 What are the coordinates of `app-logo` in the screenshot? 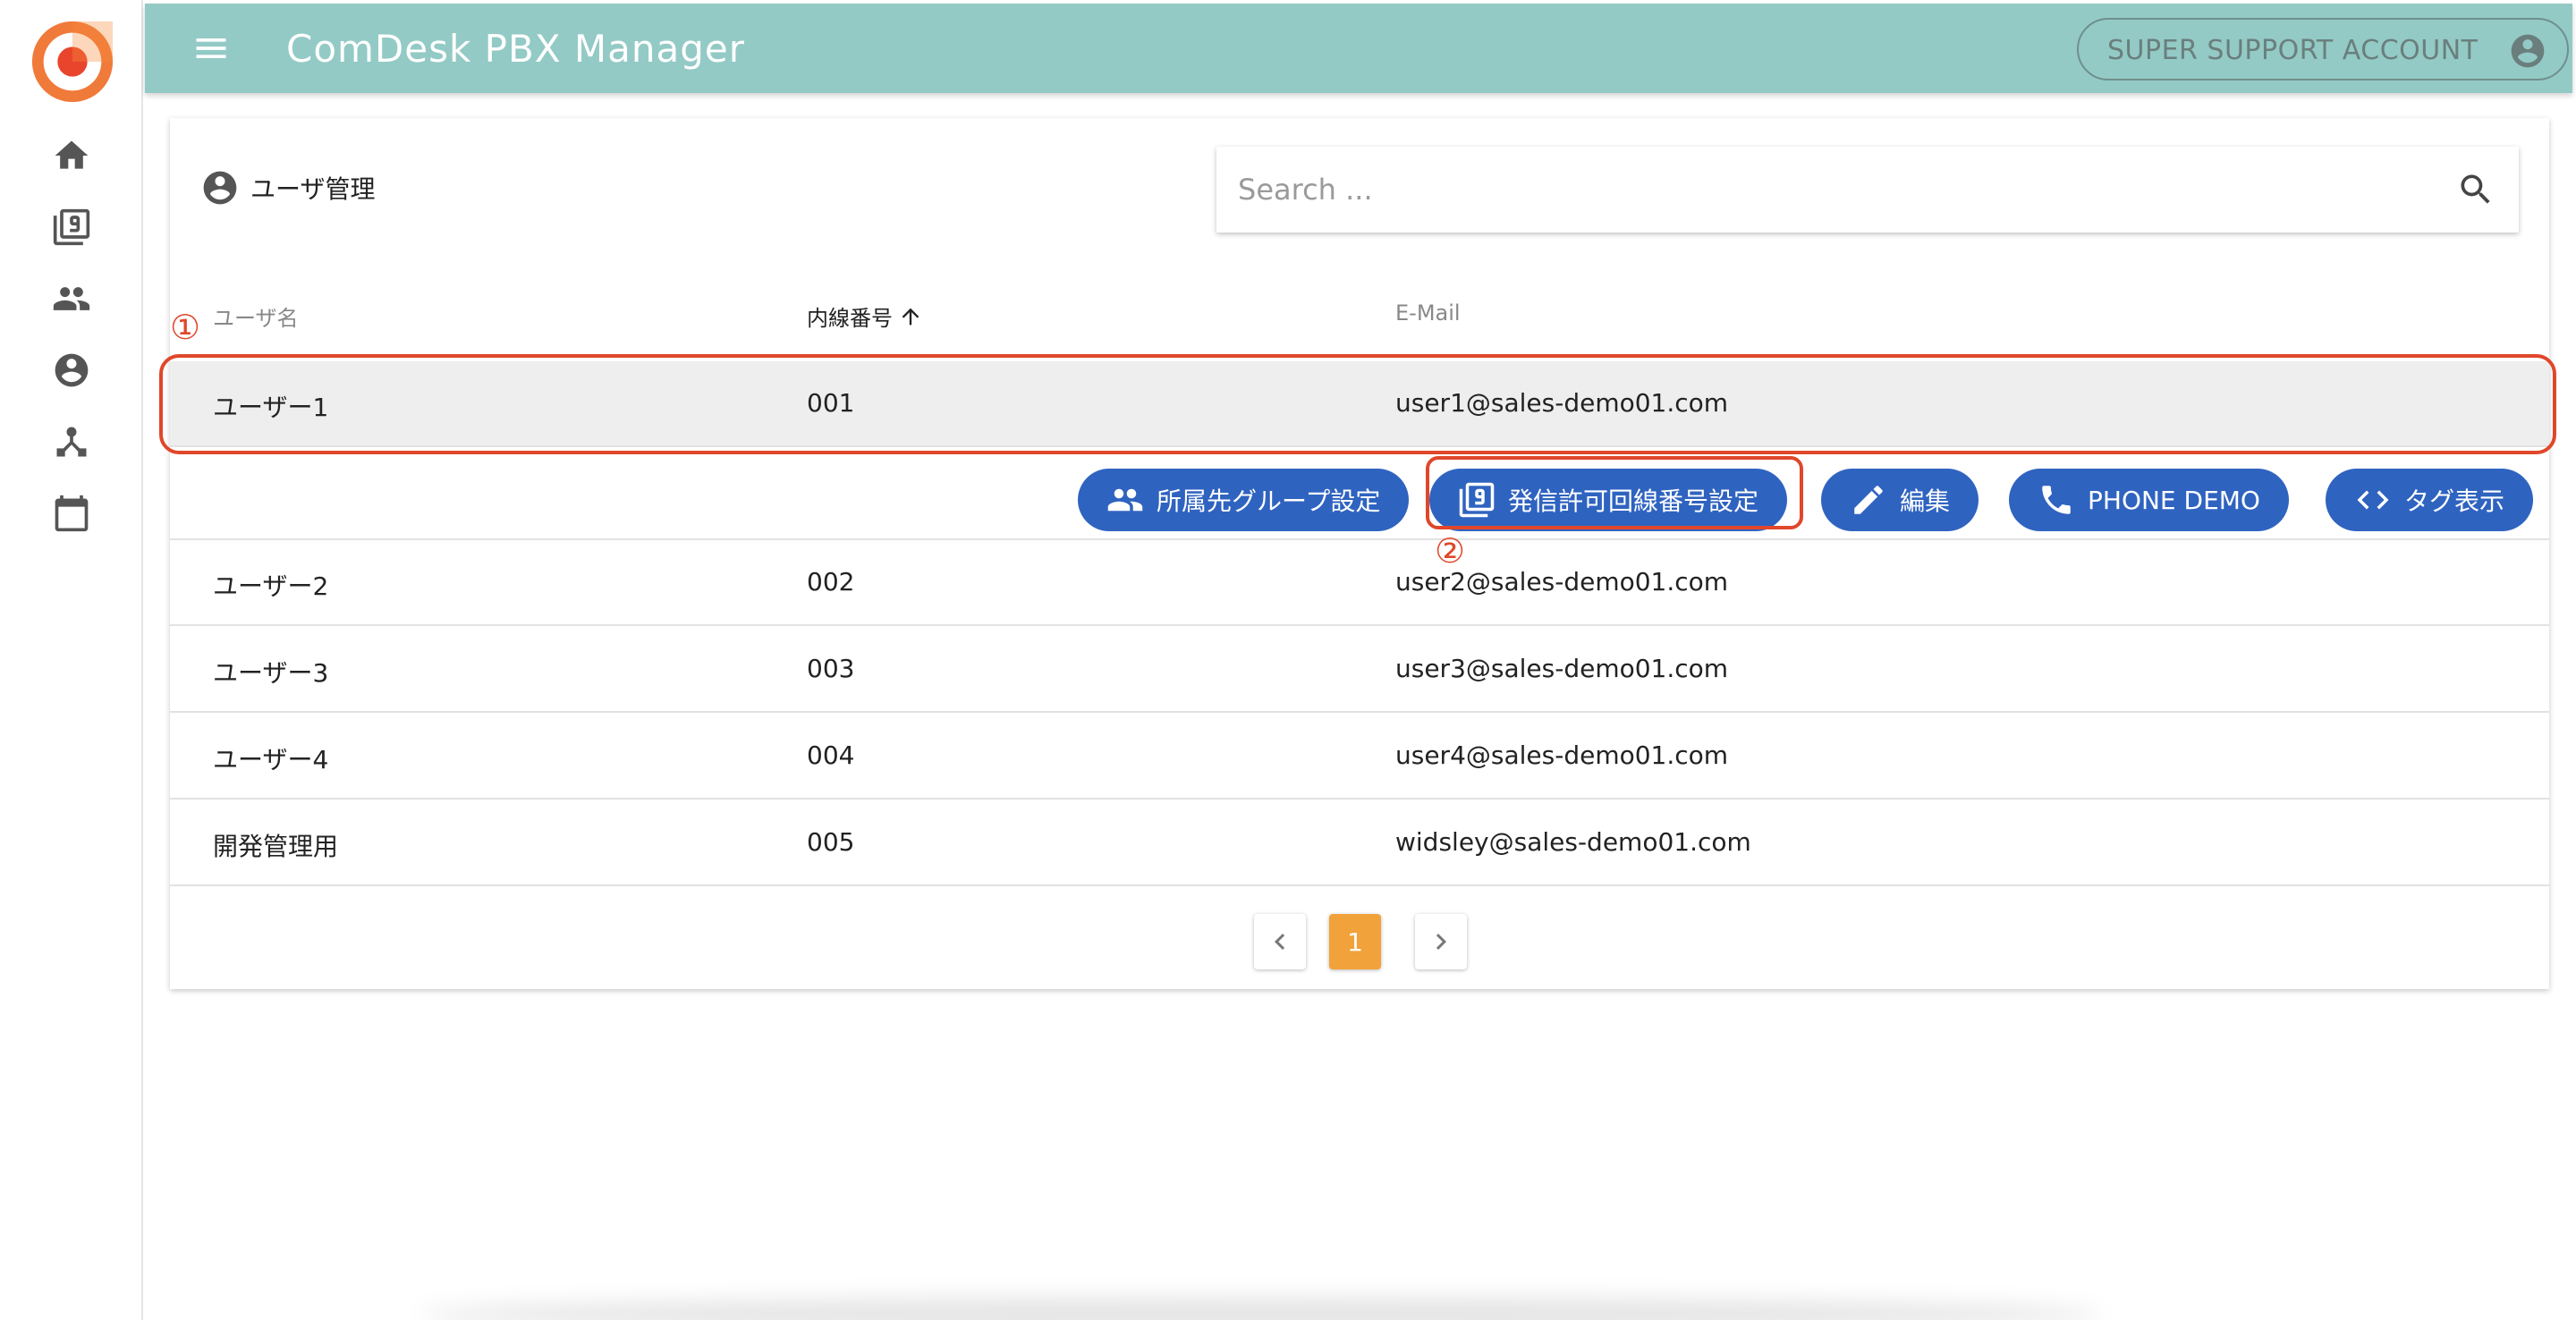 It's located at (72, 62).